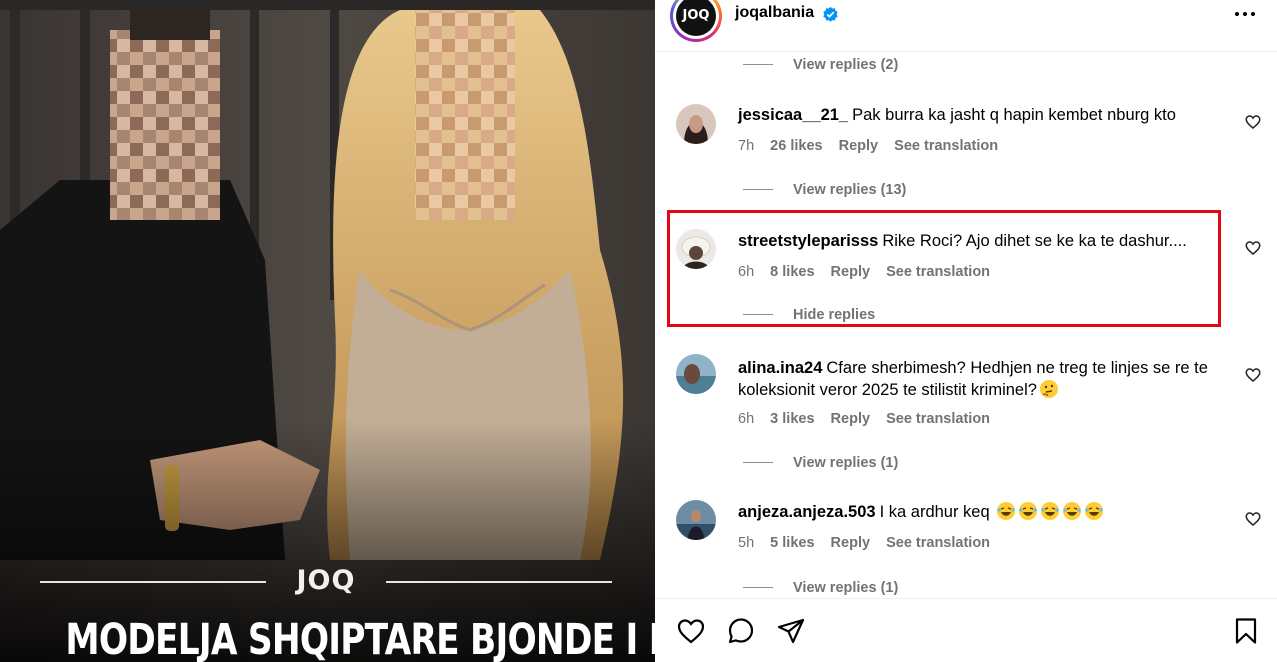 This screenshot has width=1277, height=662. Describe the element at coordinates (793, 115) in the screenshot. I see `comment-username: jessicaa__21_` at that location.